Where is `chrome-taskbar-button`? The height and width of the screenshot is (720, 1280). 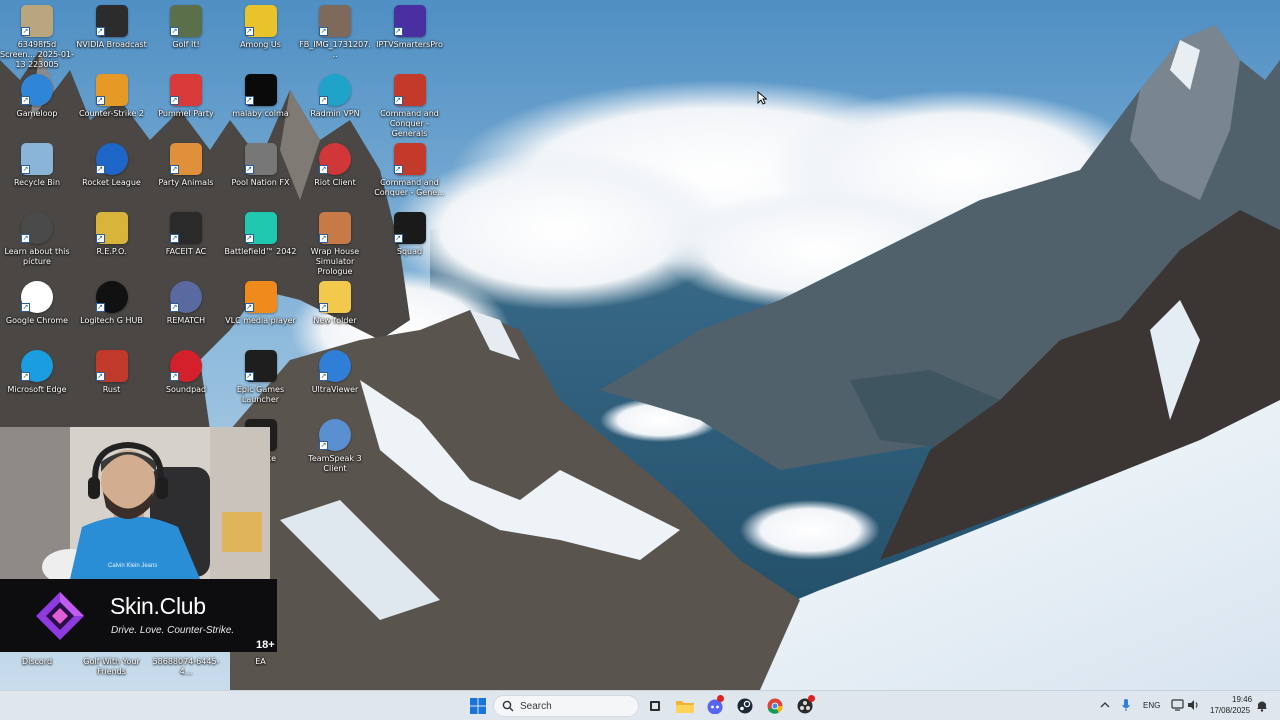
chrome-taskbar-button is located at coordinates (775, 706).